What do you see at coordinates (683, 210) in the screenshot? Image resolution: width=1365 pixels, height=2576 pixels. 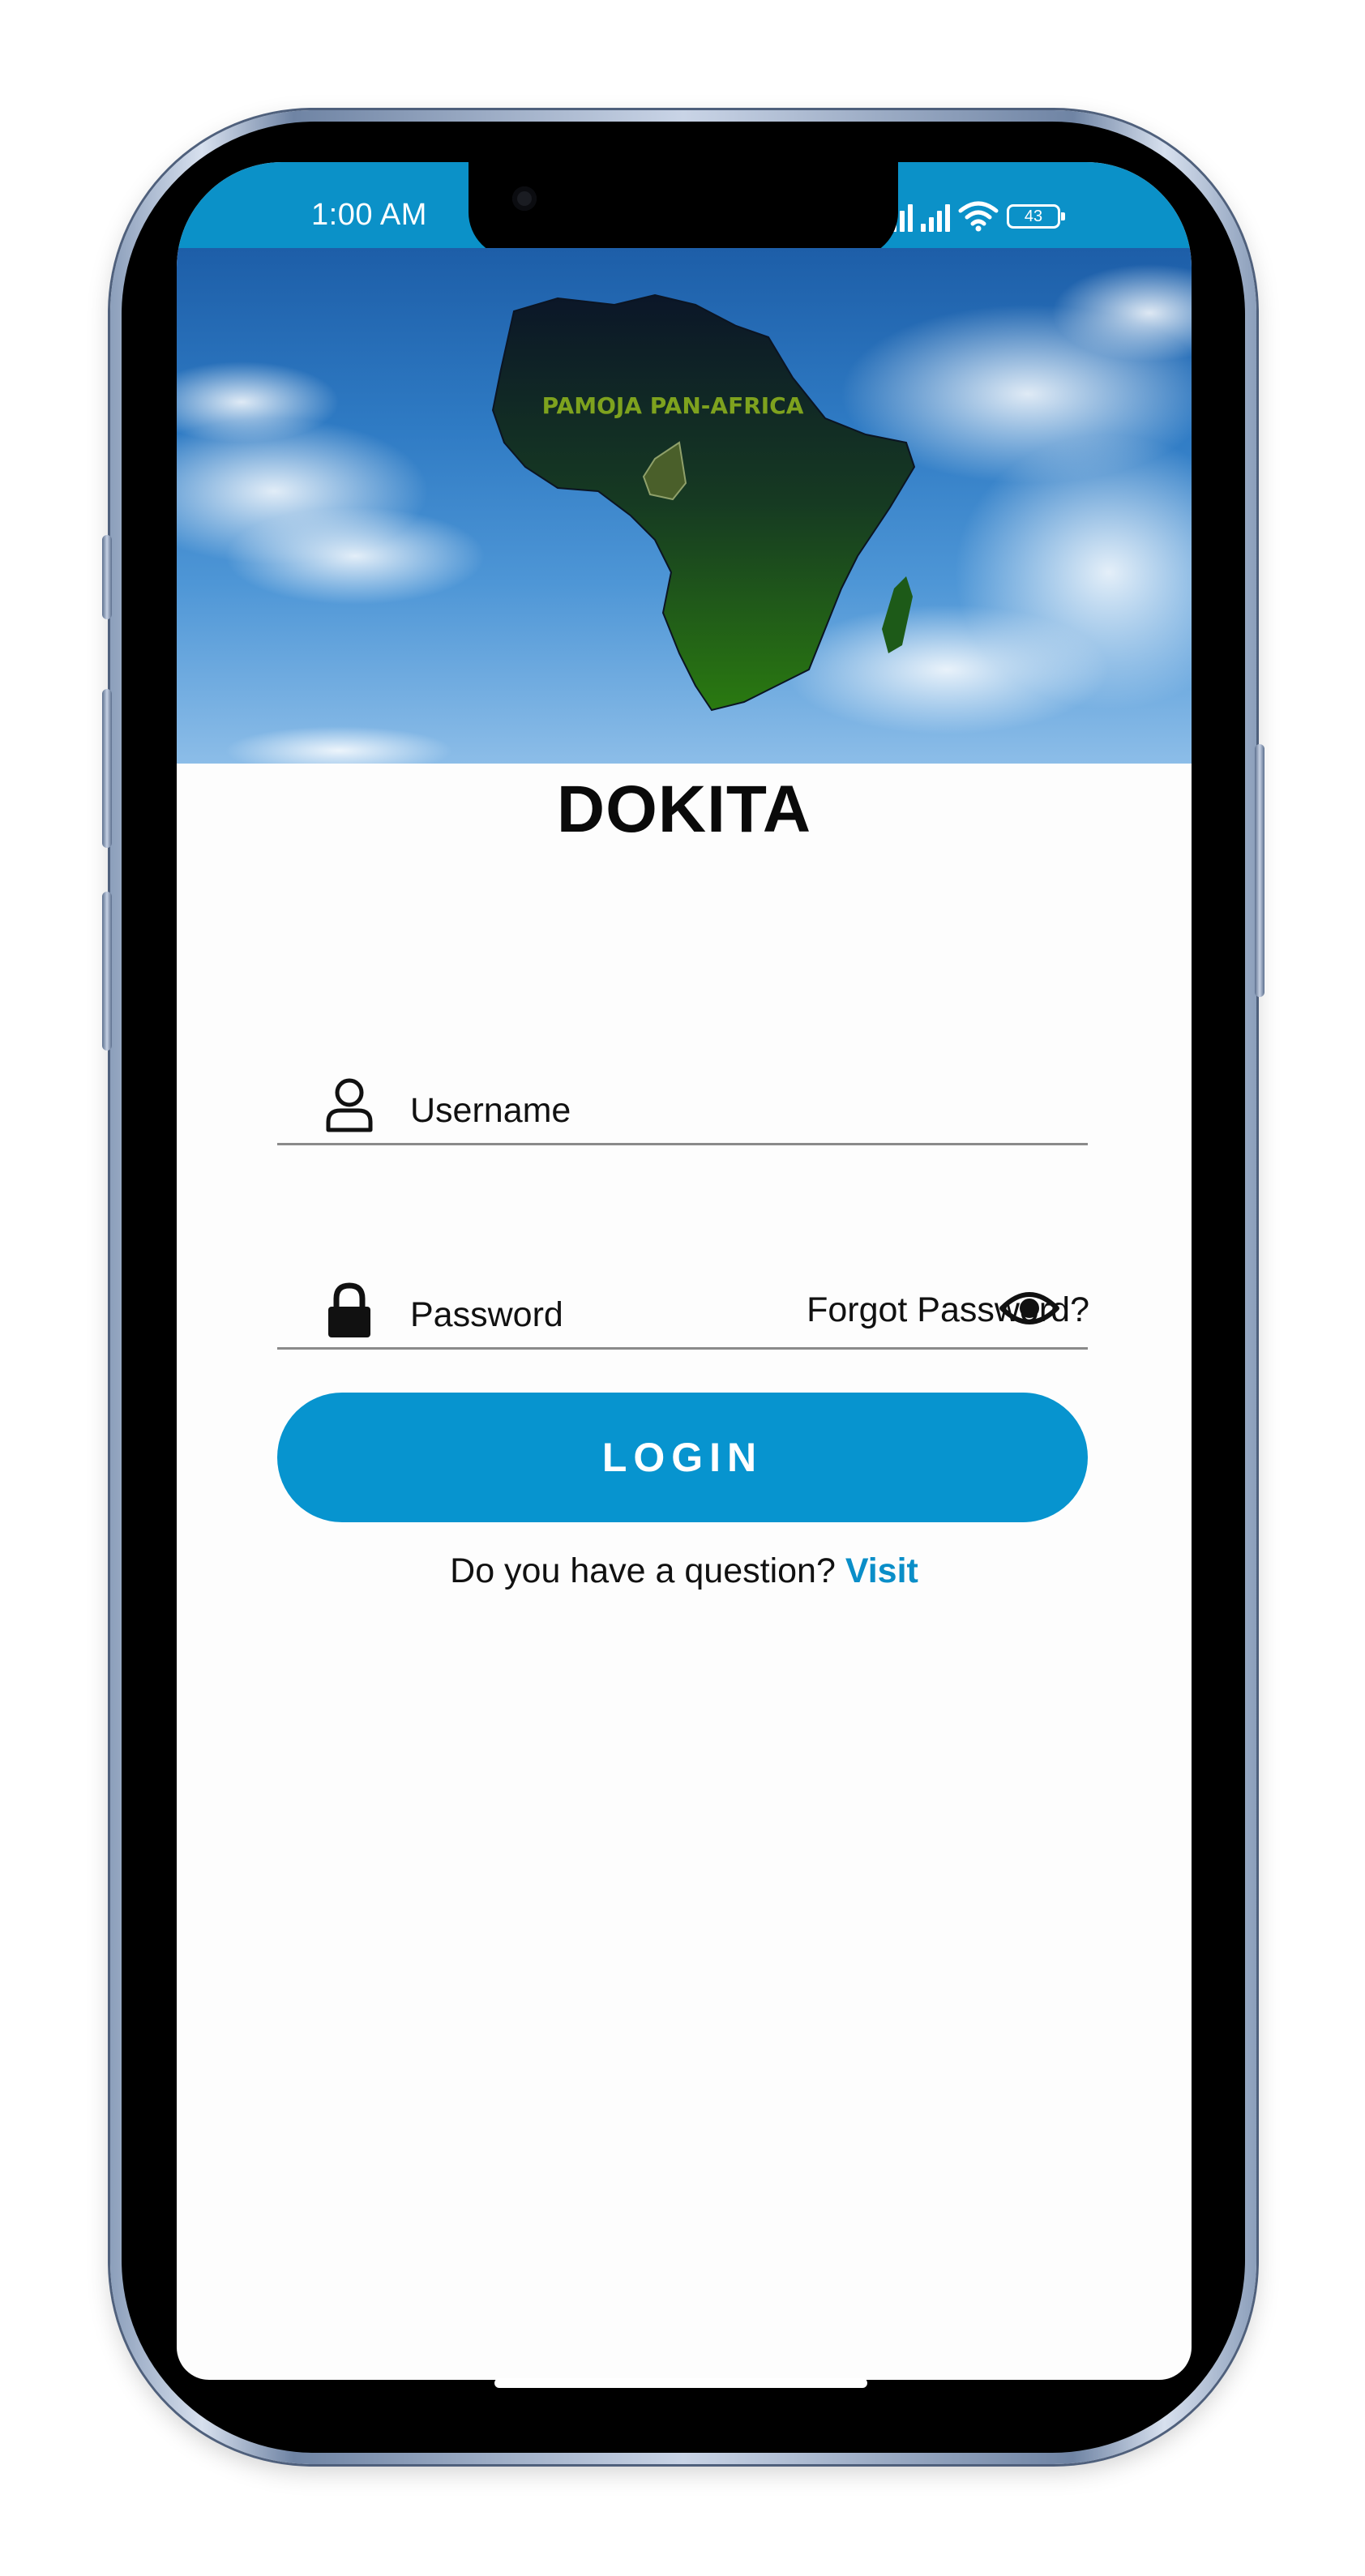 I see `camera-notch` at bounding box center [683, 210].